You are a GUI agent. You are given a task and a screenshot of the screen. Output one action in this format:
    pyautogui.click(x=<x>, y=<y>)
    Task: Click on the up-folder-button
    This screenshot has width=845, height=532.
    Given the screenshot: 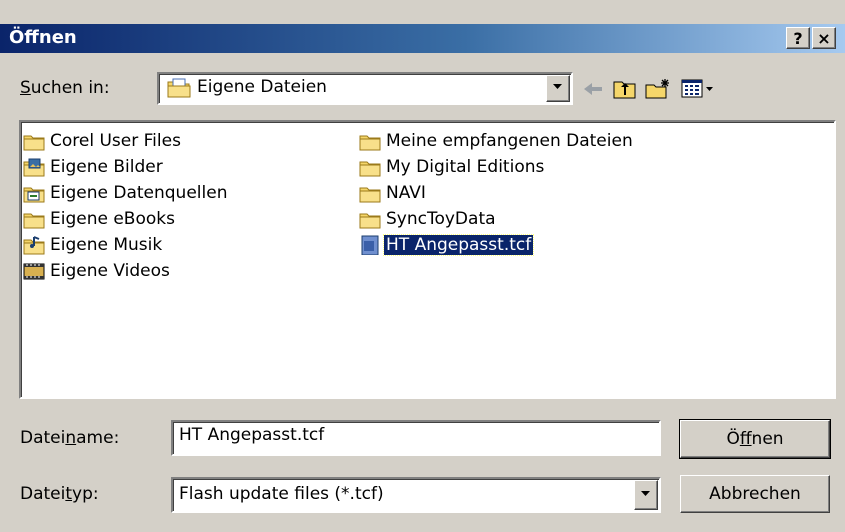 What is the action you would take?
    pyautogui.click(x=625, y=89)
    